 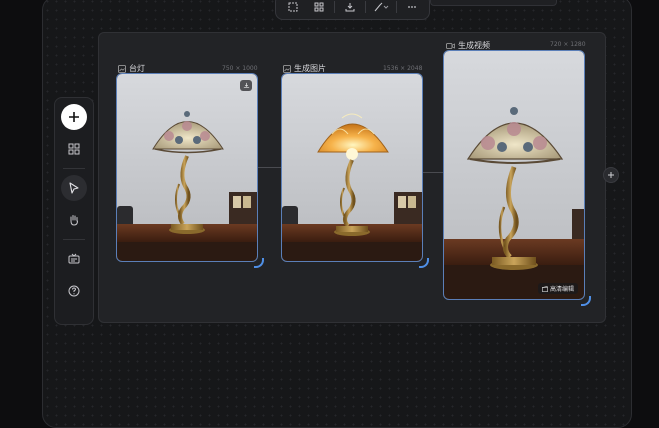 What do you see at coordinates (240, 68) in the screenshot?
I see `card-dimensions: 750 × 1000` at bounding box center [240, 68].